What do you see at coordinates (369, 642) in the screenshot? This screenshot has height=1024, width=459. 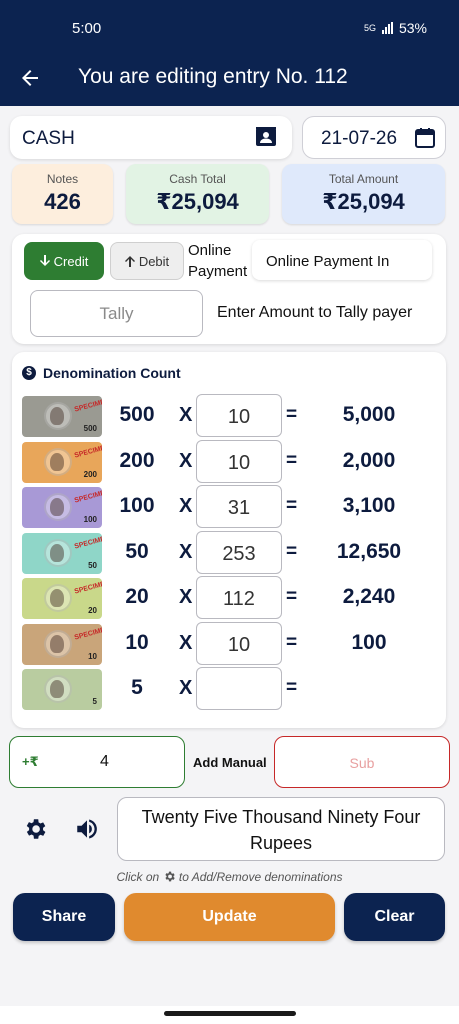 I see `row-total: 100` at bounding box center [369, 642].